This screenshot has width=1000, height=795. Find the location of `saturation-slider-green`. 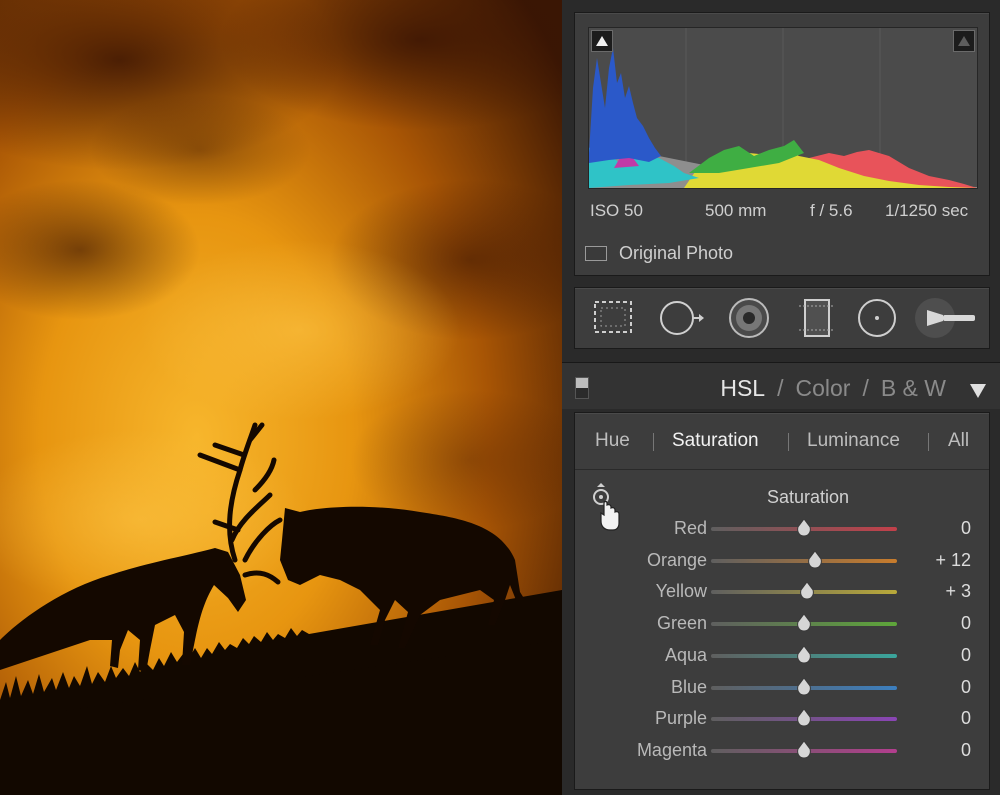

saturation-slider-green is located at coordinates (804, 622).